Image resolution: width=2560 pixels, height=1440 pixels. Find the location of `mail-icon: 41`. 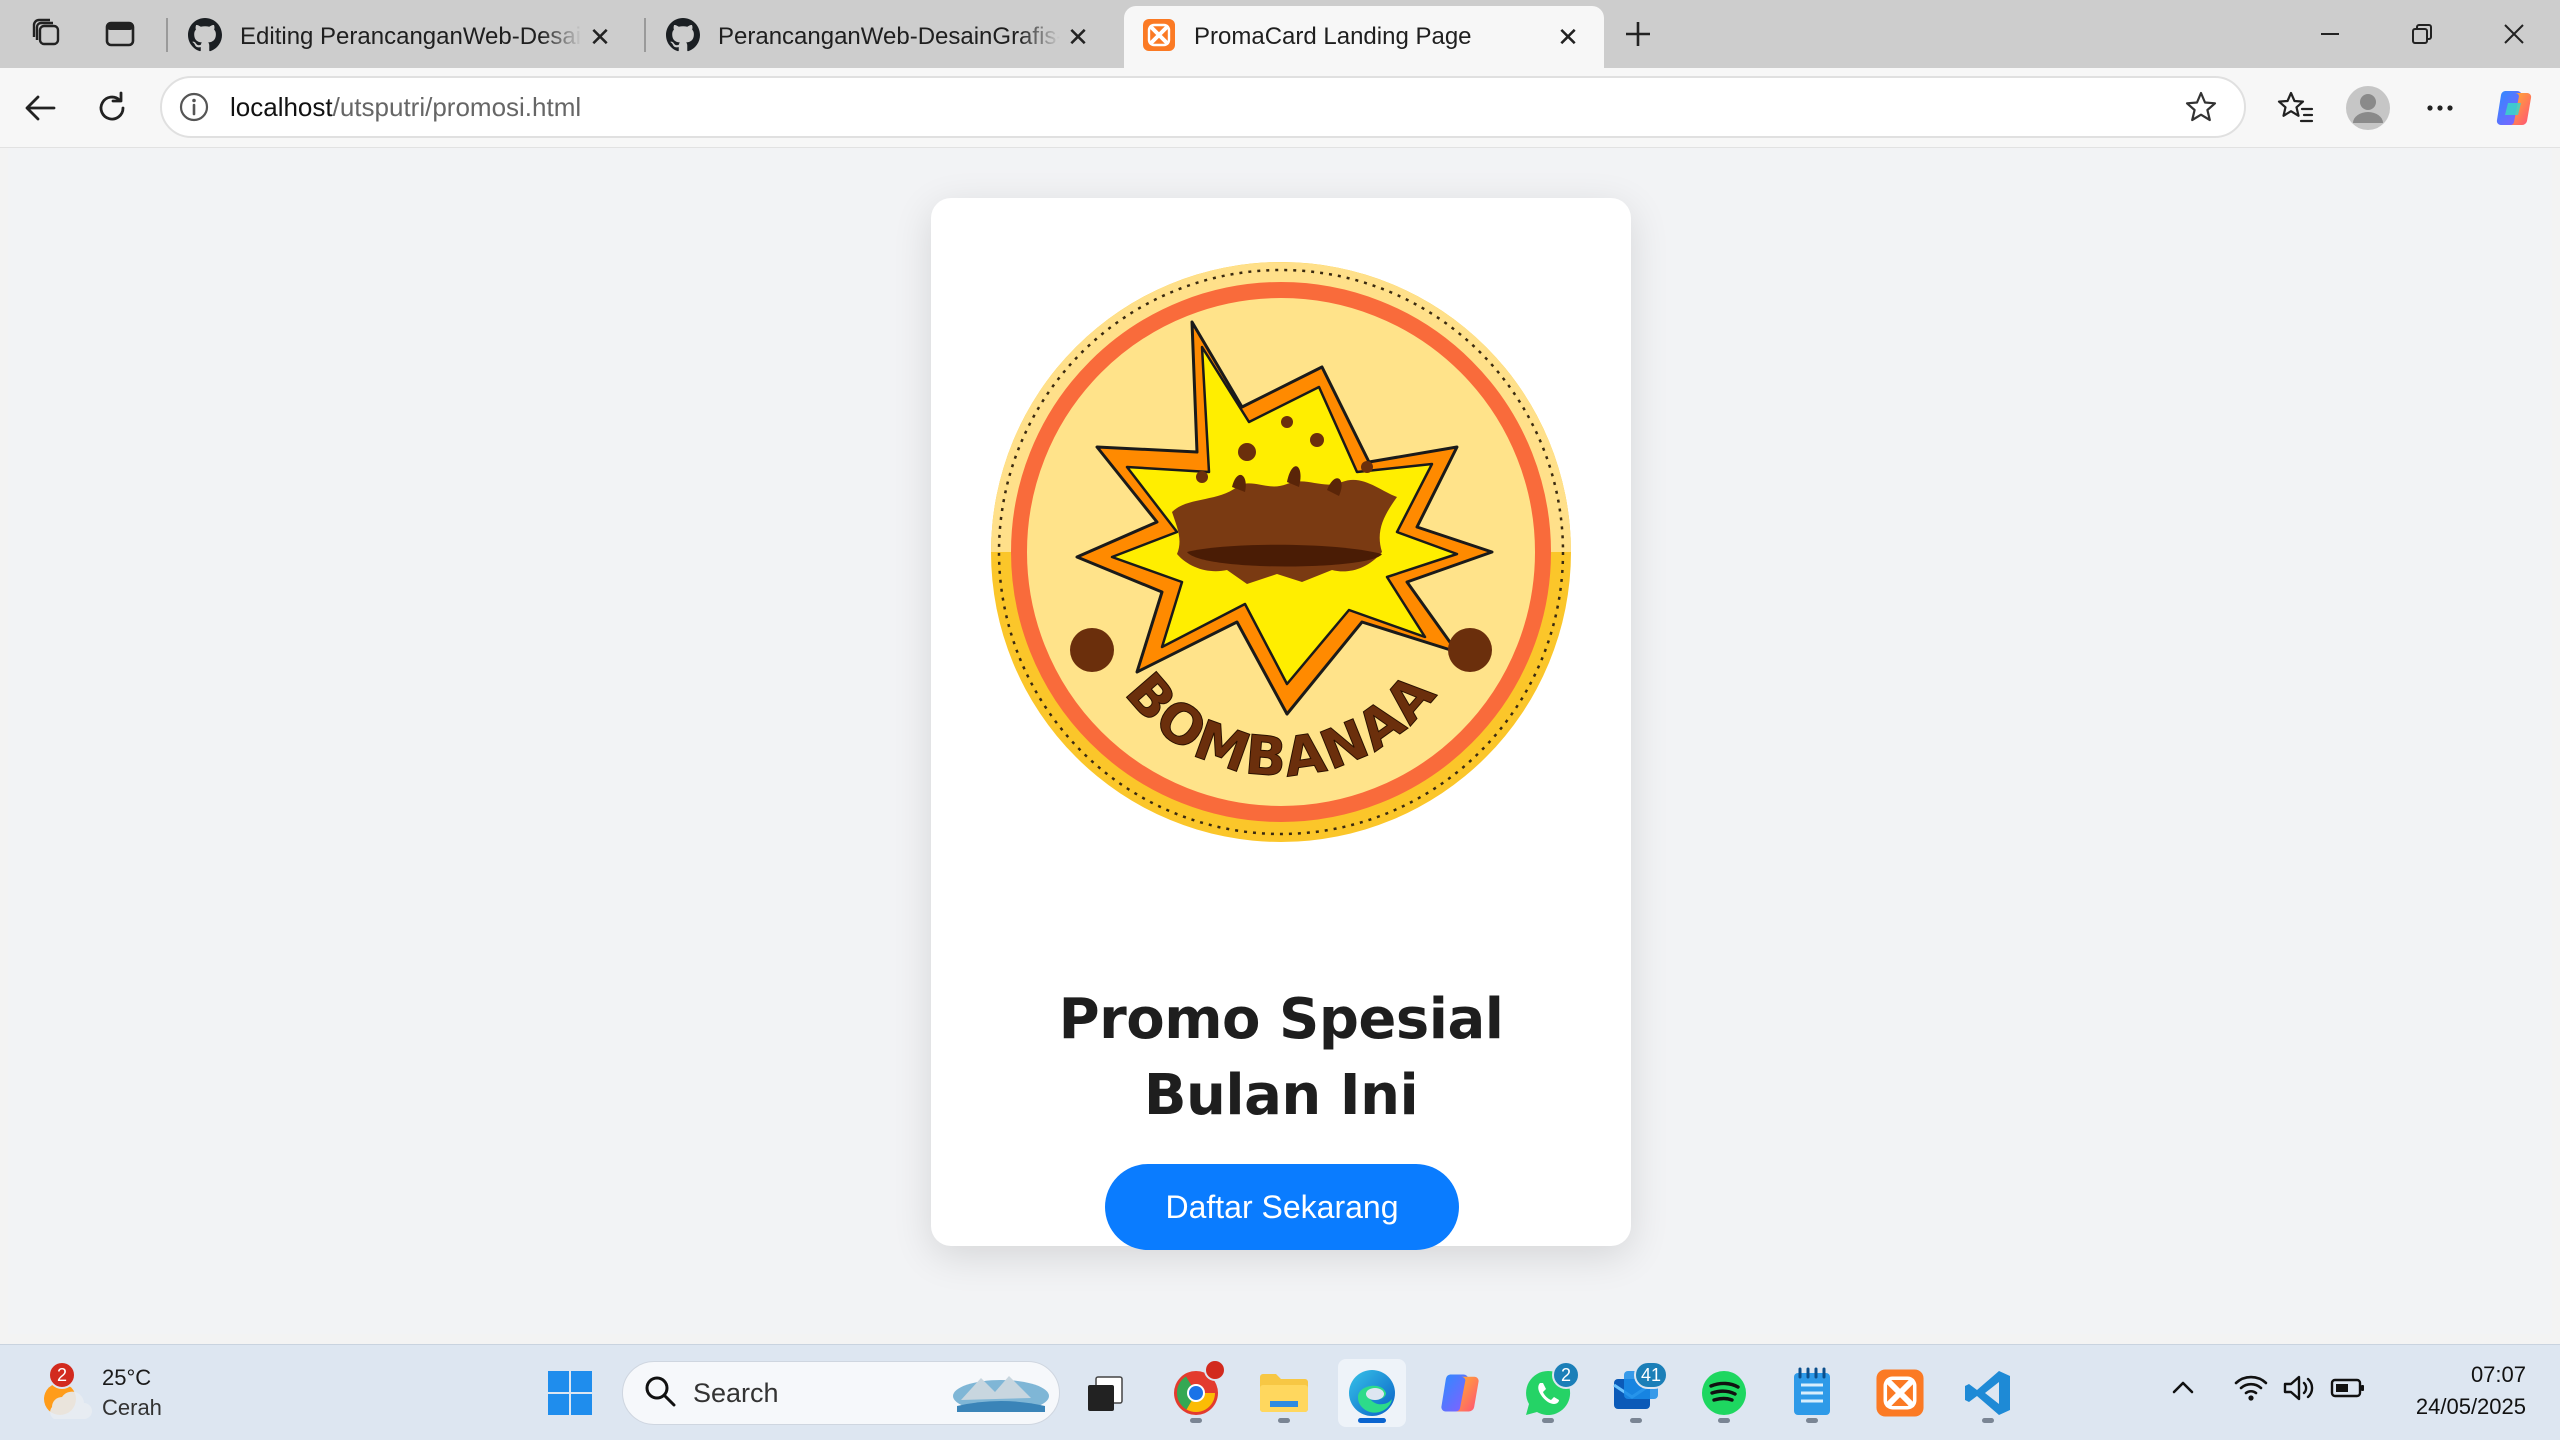

mail-icon: 41 is located at coordinates (1636, 1393).